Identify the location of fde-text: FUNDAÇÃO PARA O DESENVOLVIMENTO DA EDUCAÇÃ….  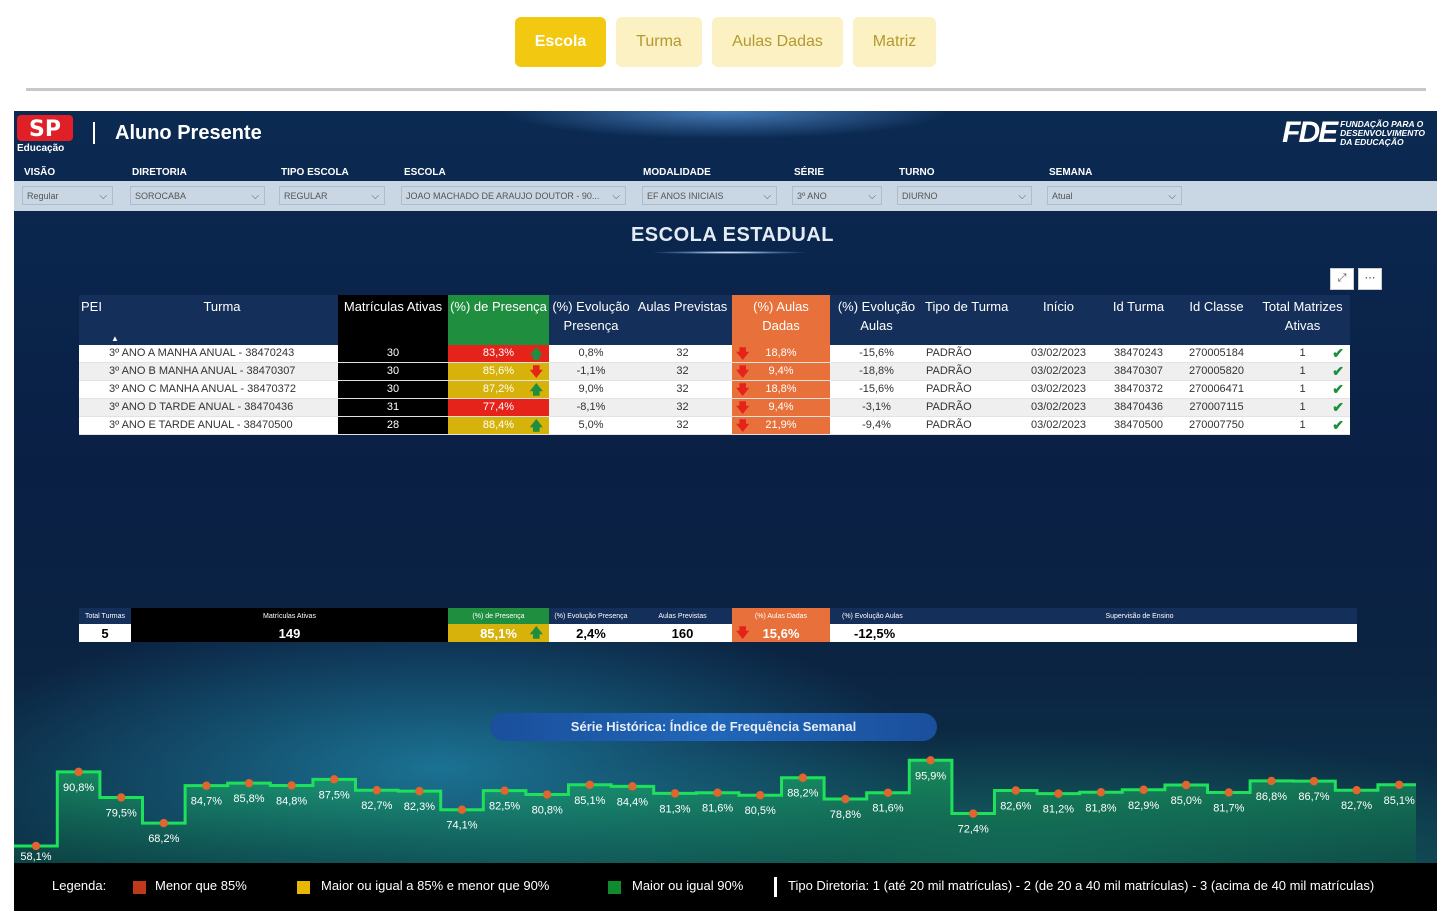
(1382, 132).